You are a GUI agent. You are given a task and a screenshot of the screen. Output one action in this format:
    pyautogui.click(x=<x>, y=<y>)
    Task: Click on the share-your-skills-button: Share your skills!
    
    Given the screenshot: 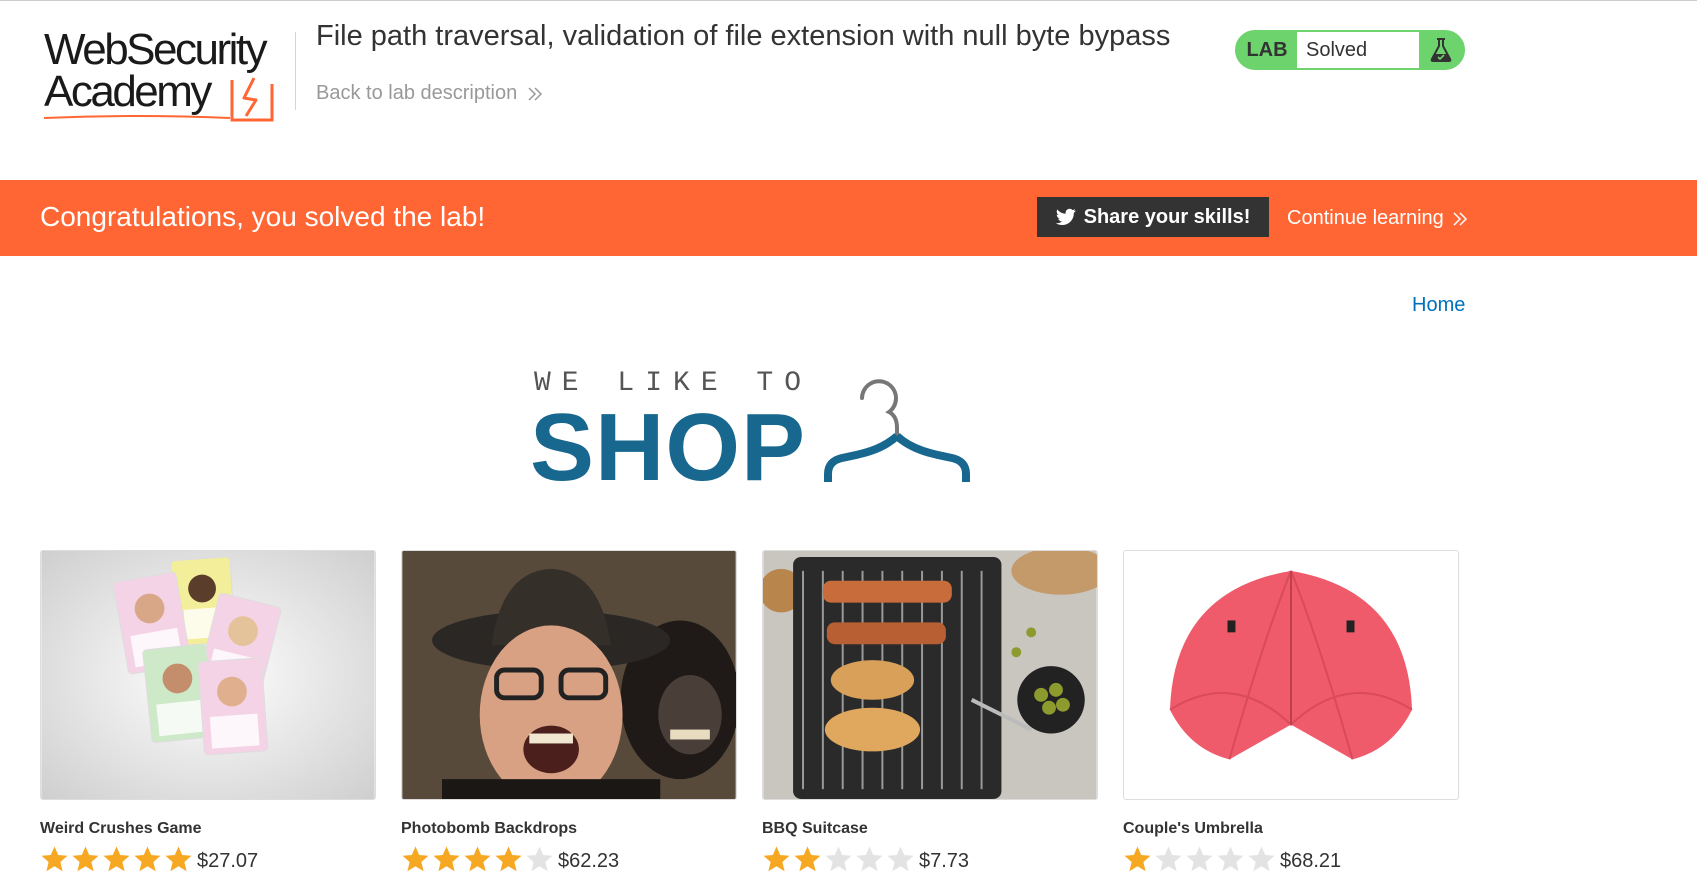 What is the action you would take?
    pyautogui.click(x=1153, y=217)
    